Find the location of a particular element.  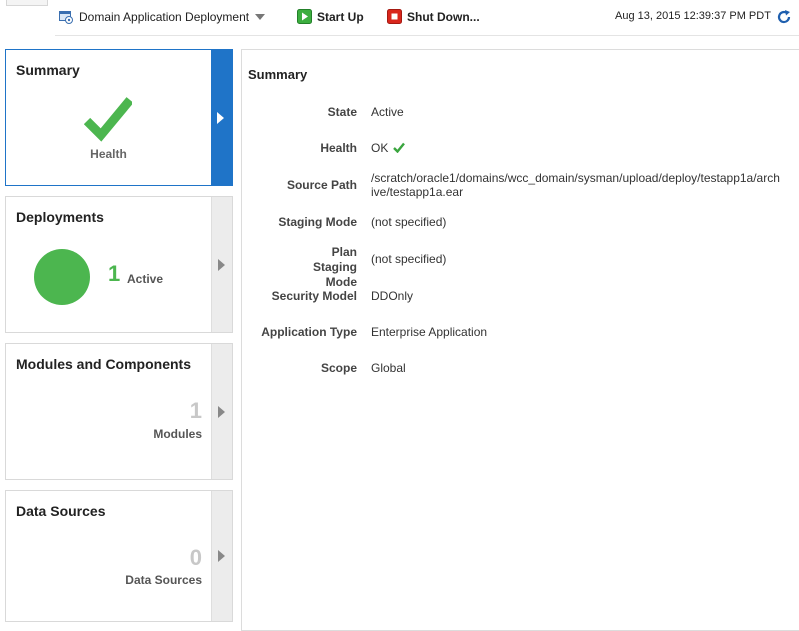

modules-tile-expander is located at coordinates (221, 411).